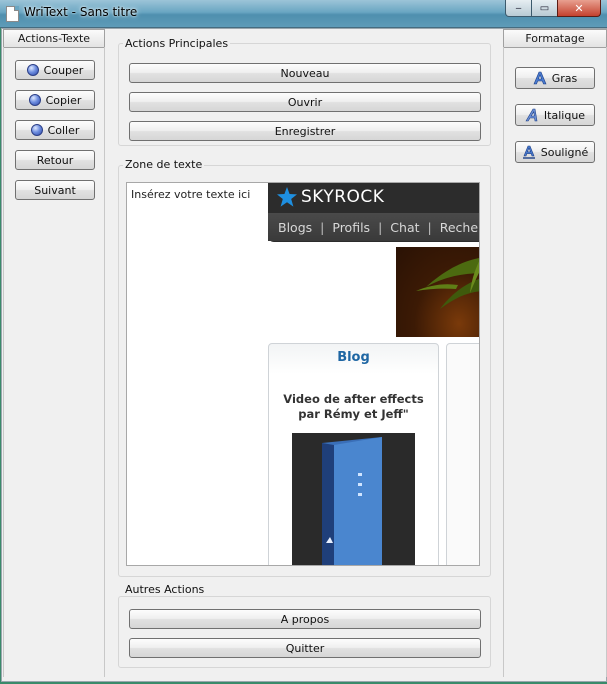 This screenshot has height=684, width=607. I want to click on copy-orb-icon, so click(34, 100).